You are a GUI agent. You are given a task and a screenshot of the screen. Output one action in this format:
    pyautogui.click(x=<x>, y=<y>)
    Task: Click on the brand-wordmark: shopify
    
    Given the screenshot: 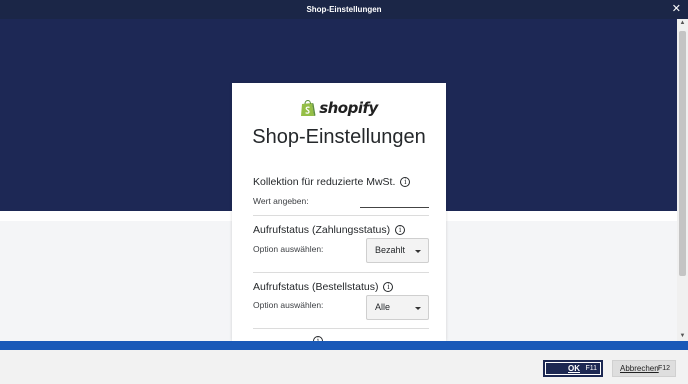 What is the action you would take?
    pyautogui.click(x=348, y=108)
    